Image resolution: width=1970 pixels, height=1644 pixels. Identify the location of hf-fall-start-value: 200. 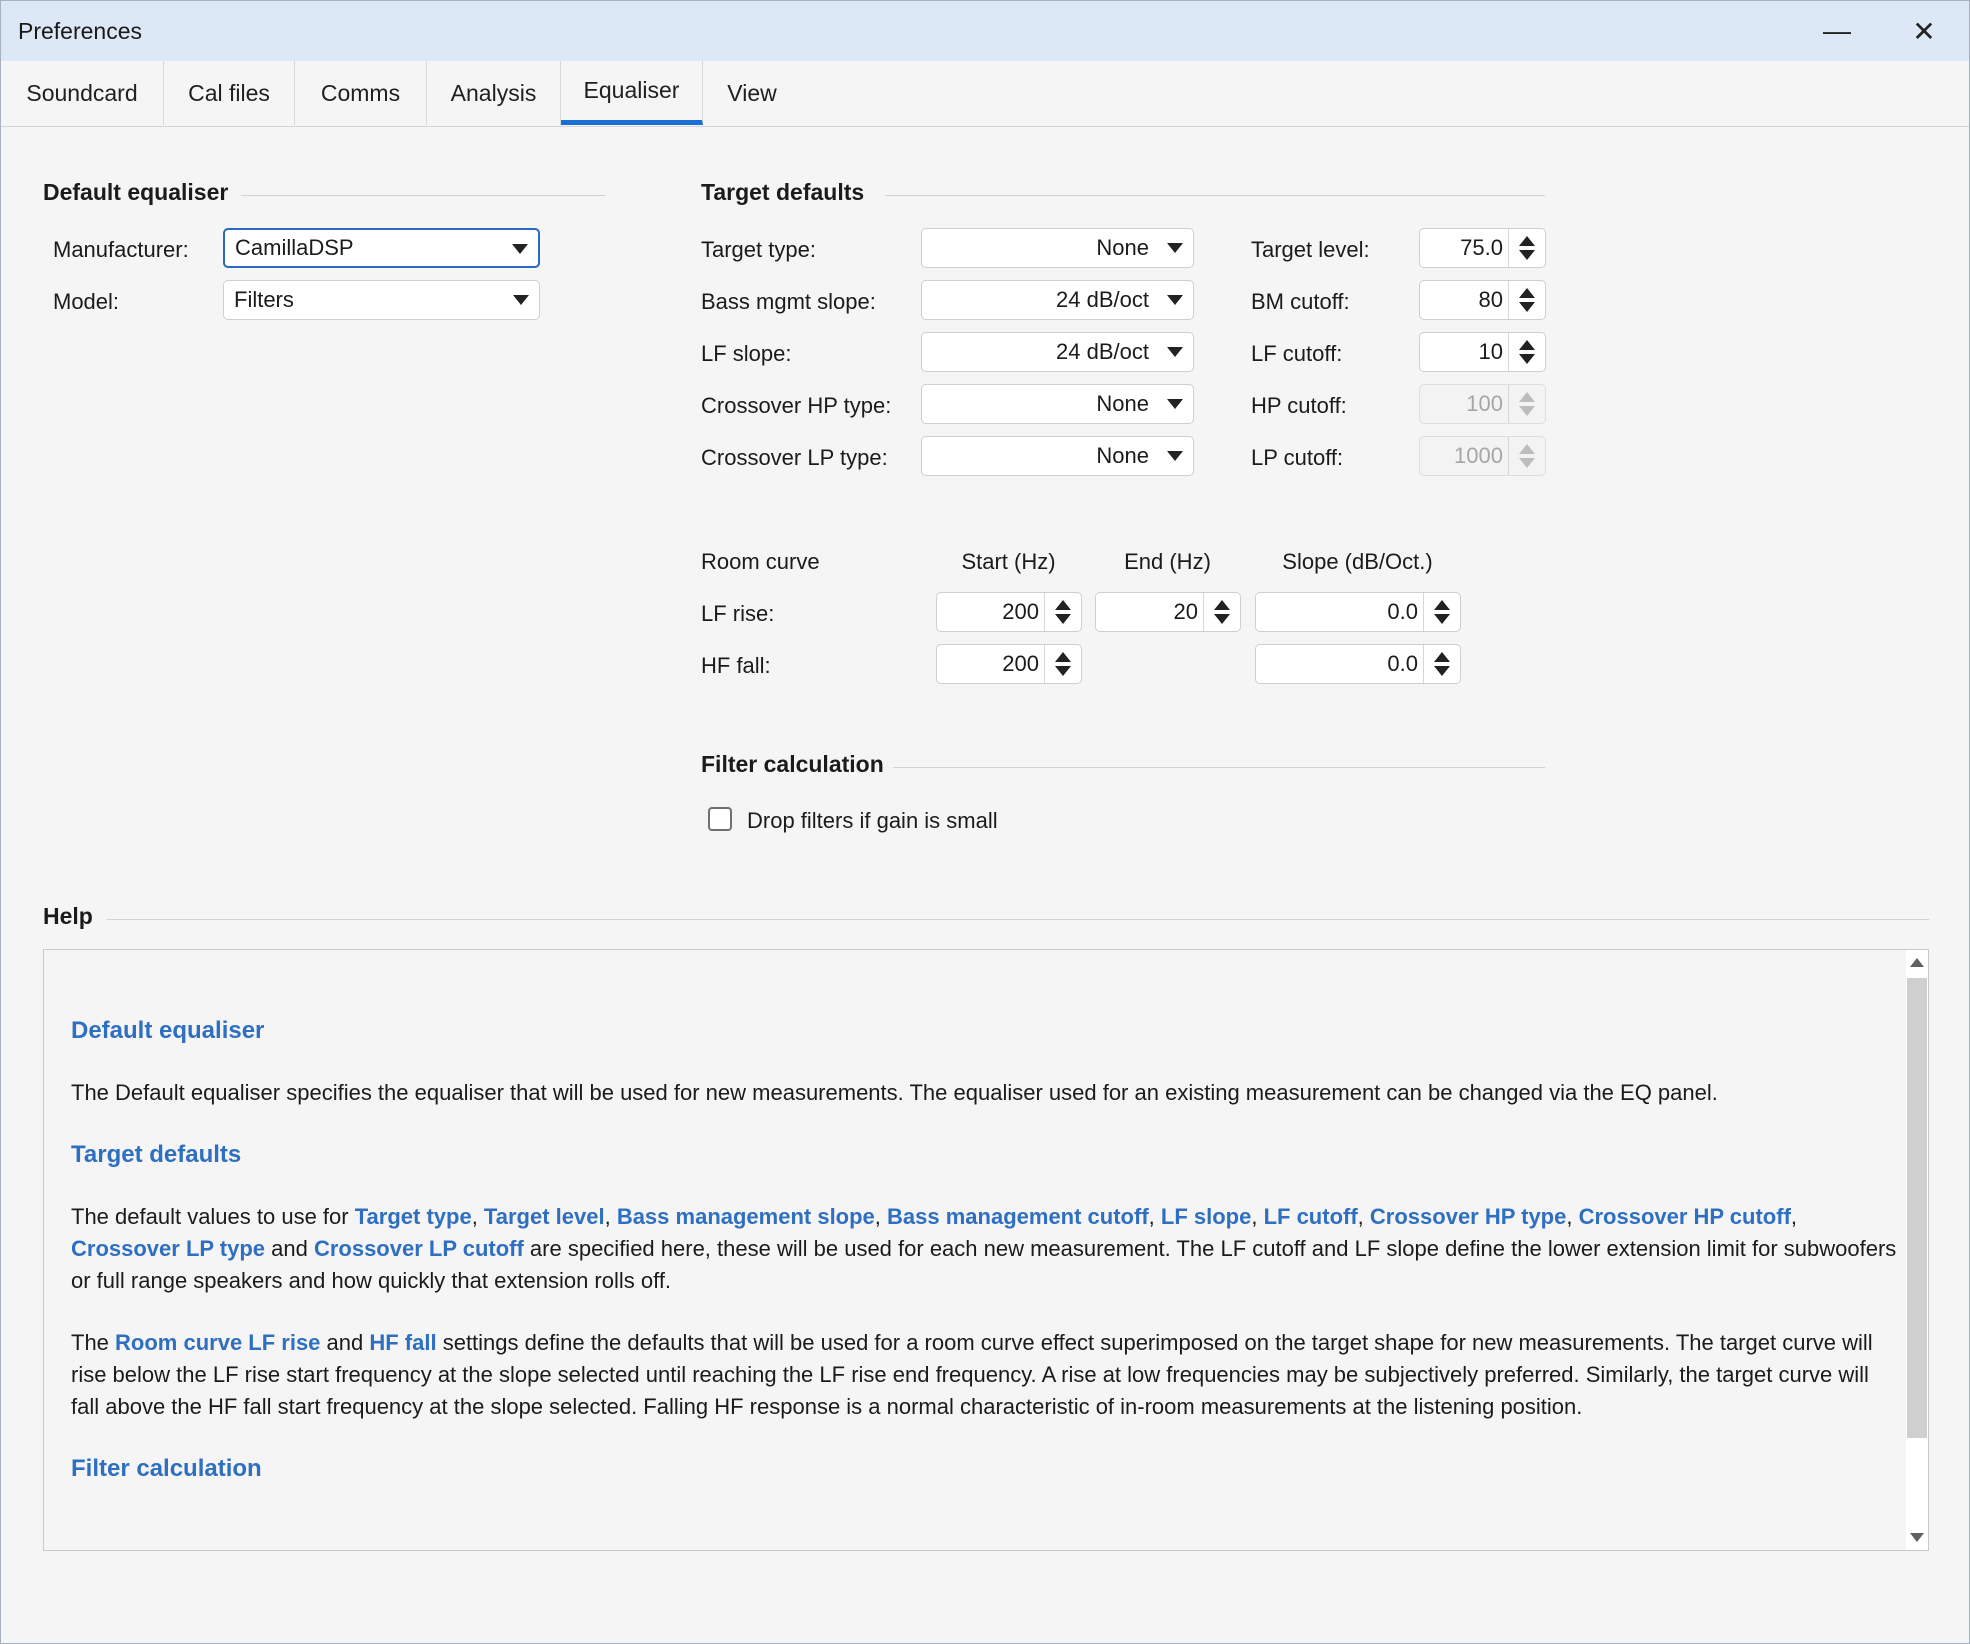
(1020, 663).